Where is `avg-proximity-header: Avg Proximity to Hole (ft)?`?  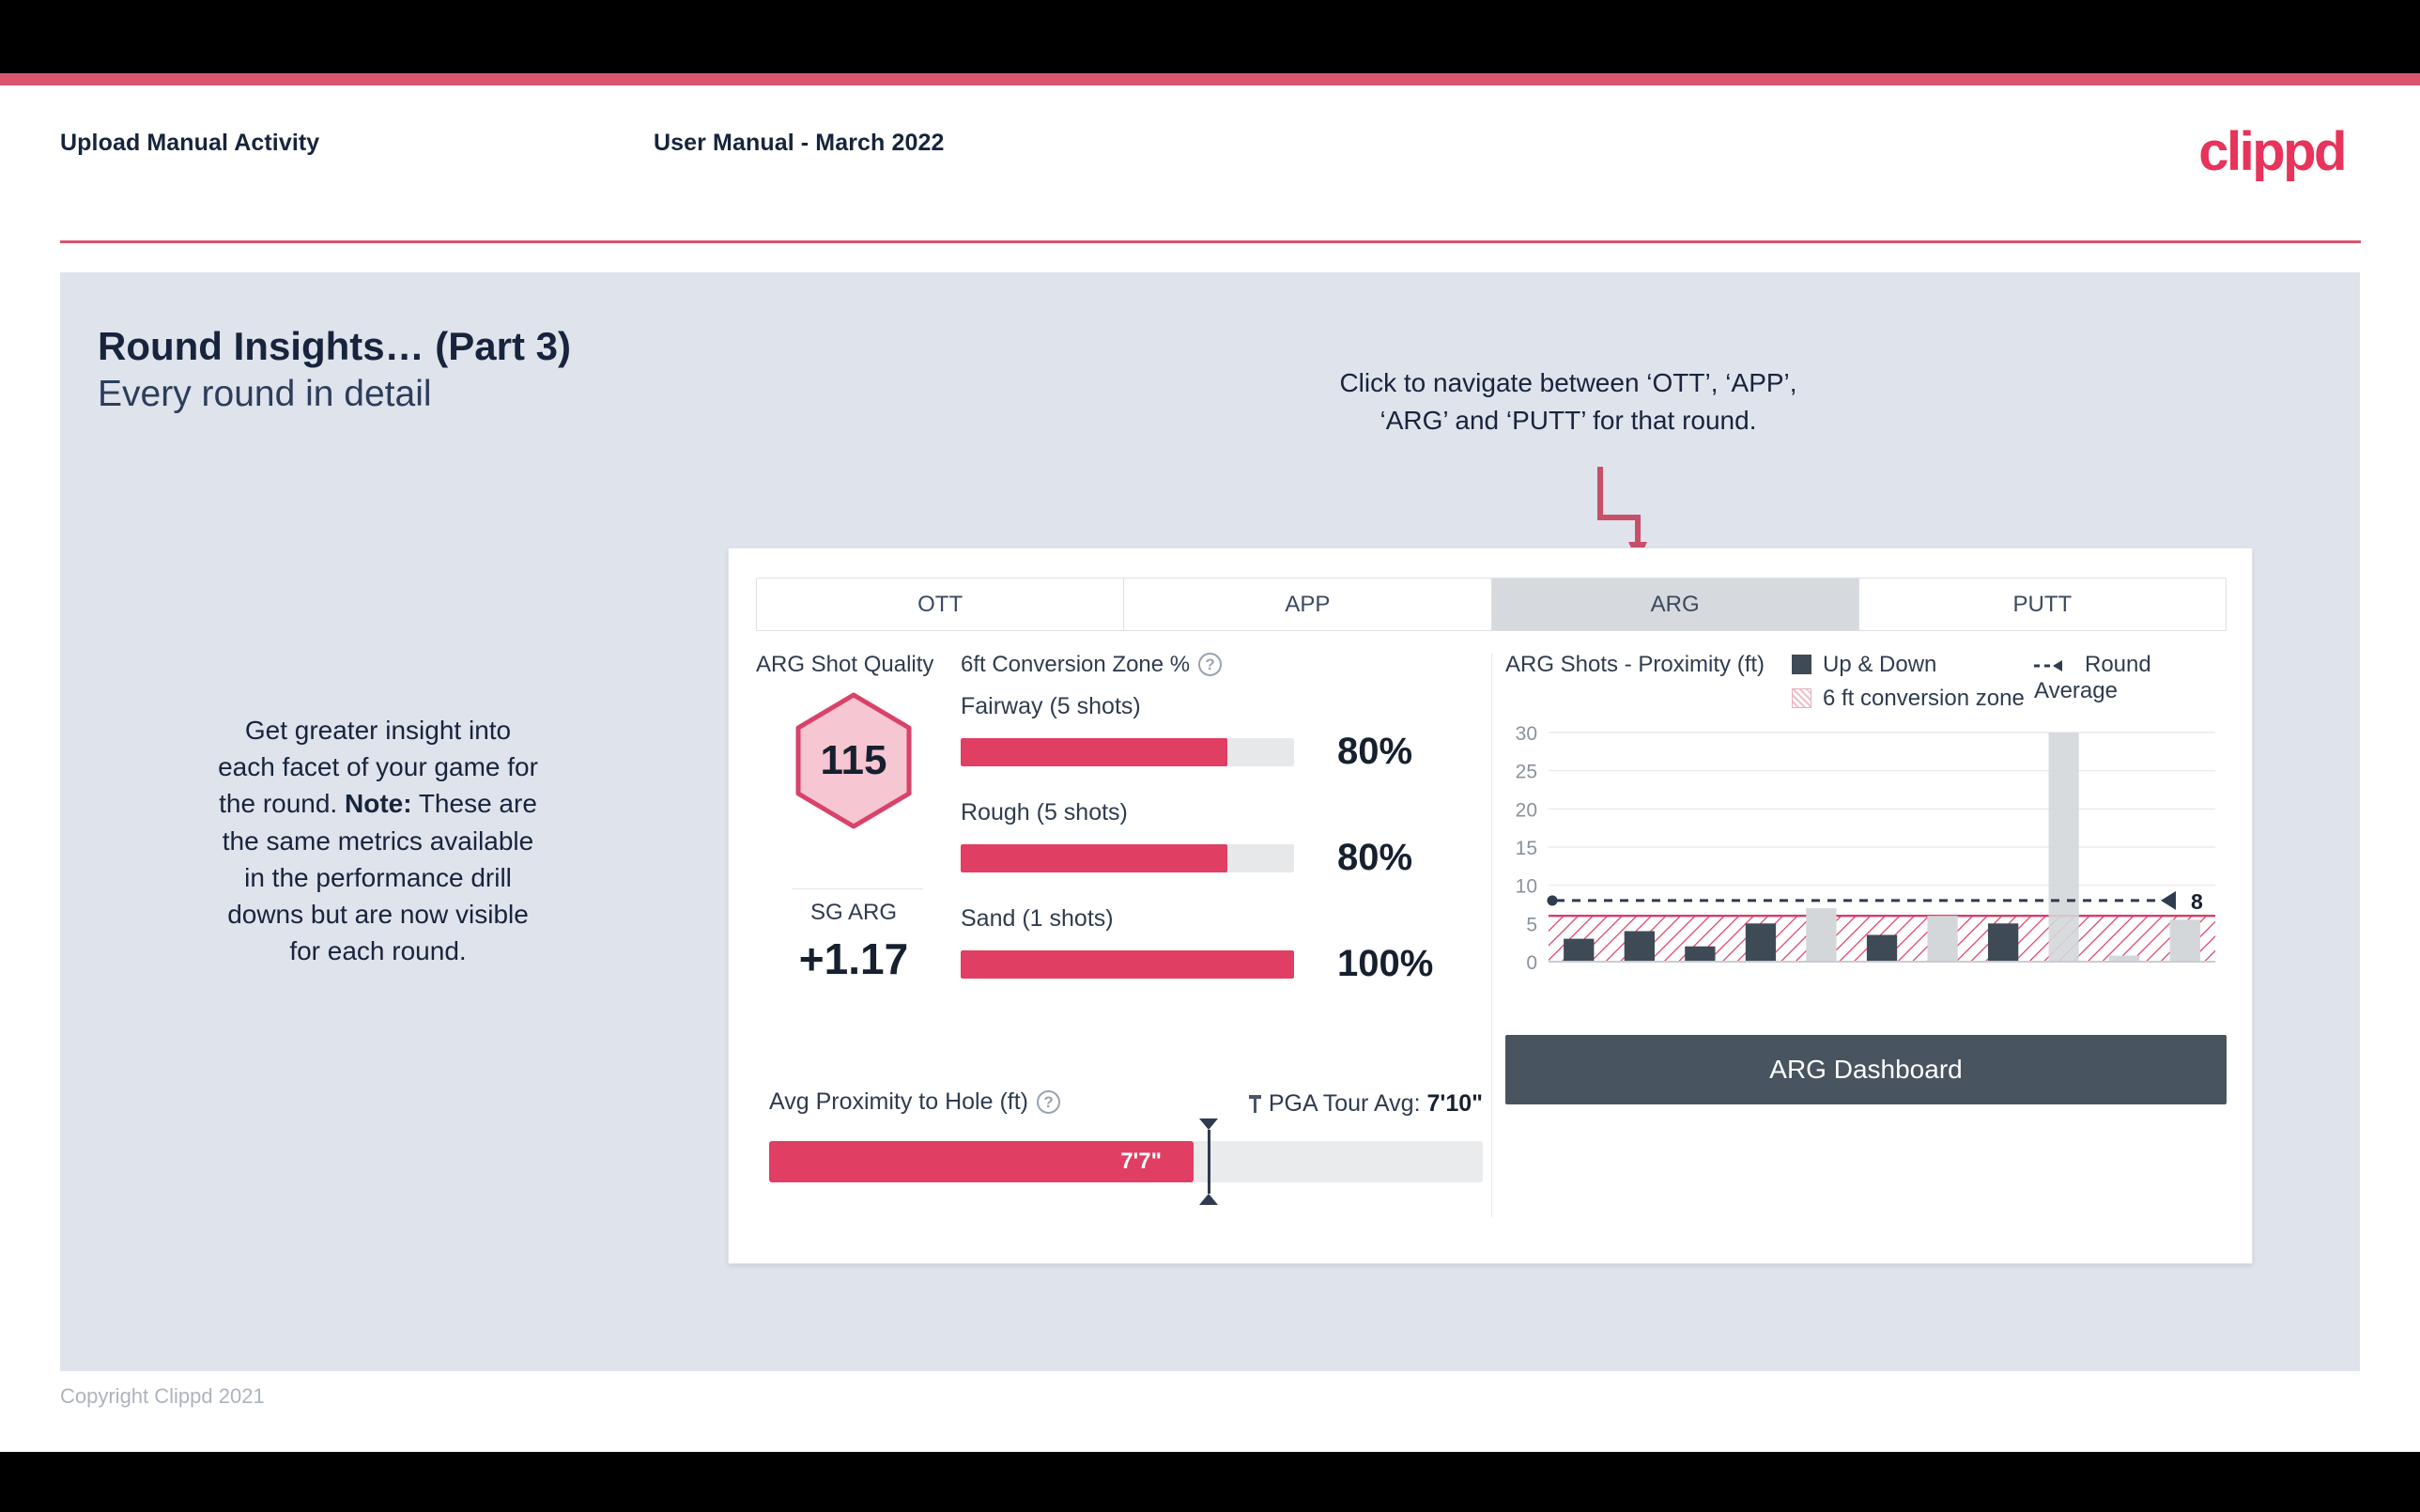 avg-proximity-header: Avg Proximity to Hole (ft)? is located at coordinates (915, 1102).